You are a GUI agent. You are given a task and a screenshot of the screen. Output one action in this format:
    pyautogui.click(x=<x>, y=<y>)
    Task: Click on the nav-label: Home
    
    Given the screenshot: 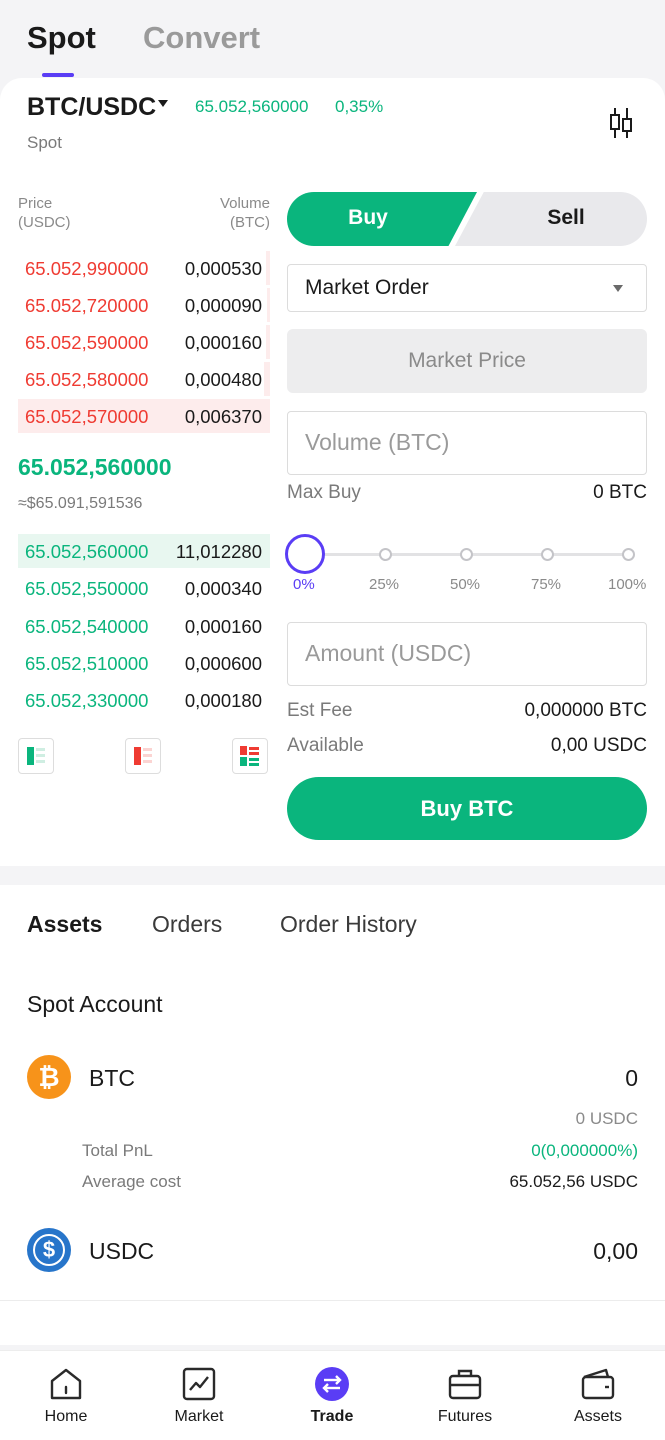 What is the action you would take?
    pyautogui.click(x=66, y=1416)
    